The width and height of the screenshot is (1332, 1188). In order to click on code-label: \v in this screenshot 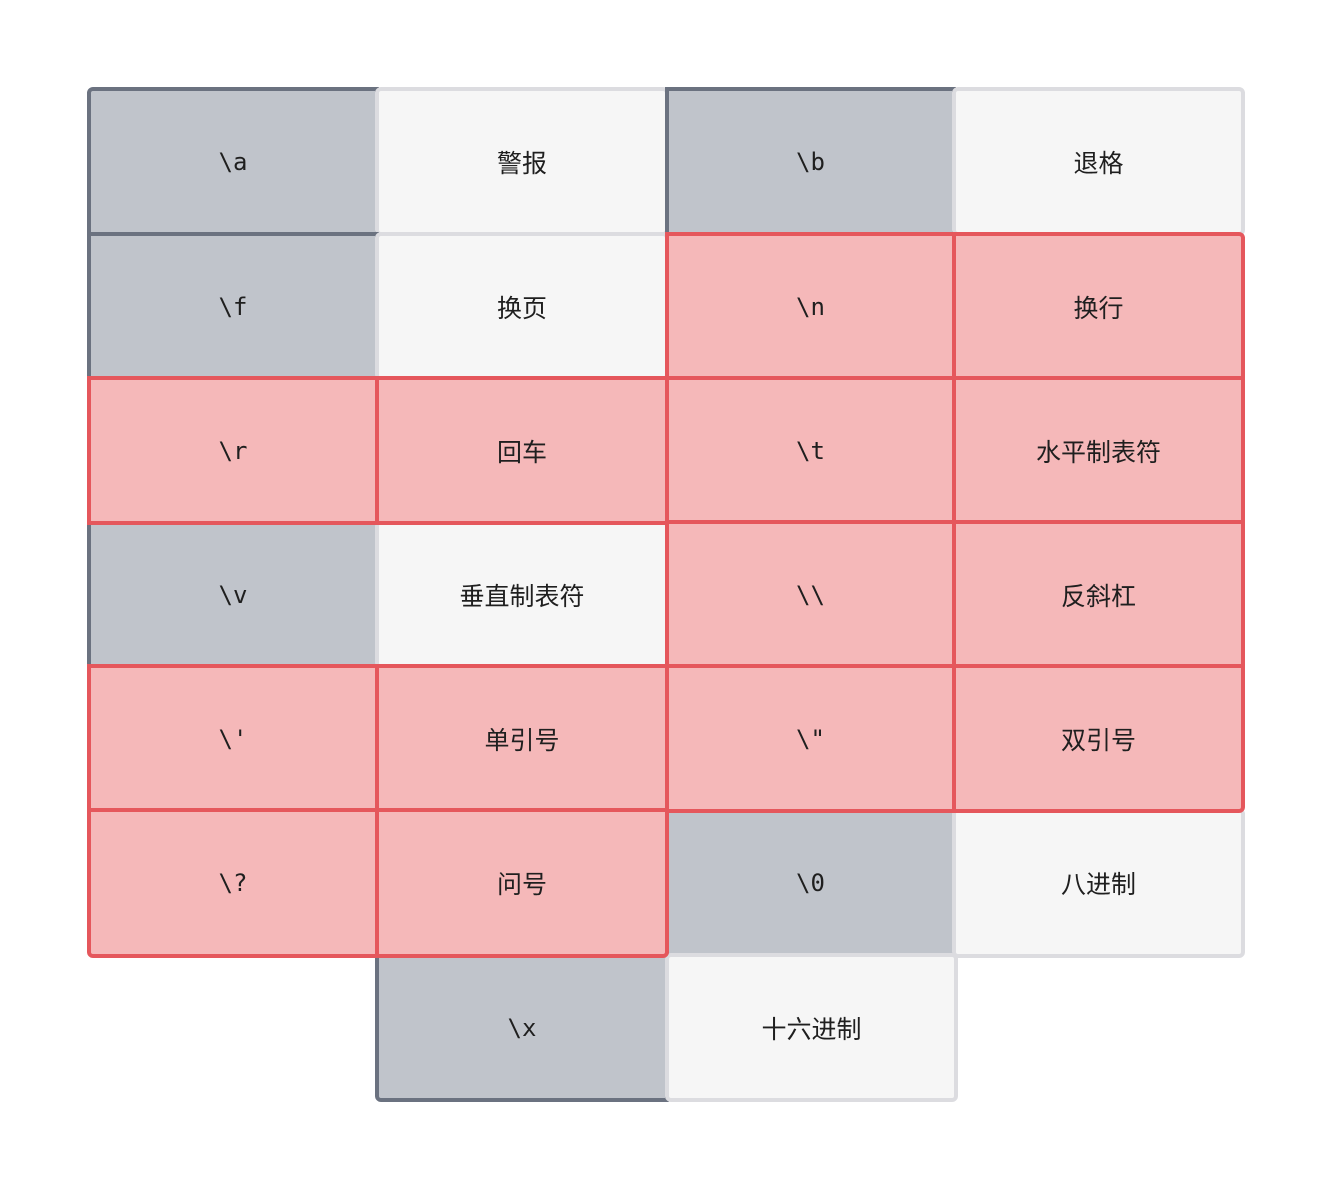, I will do `click(233, 594)`.